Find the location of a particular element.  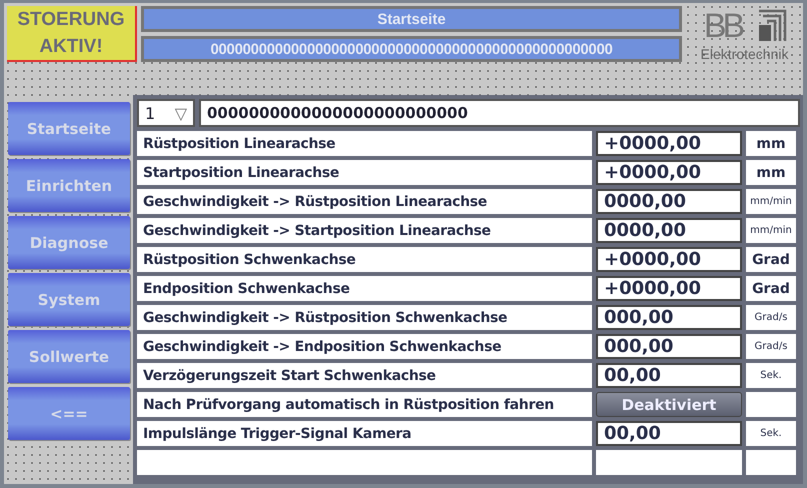

alarm-indicator: STOERUNG AKTIV! is located at coordinates (72, 34).